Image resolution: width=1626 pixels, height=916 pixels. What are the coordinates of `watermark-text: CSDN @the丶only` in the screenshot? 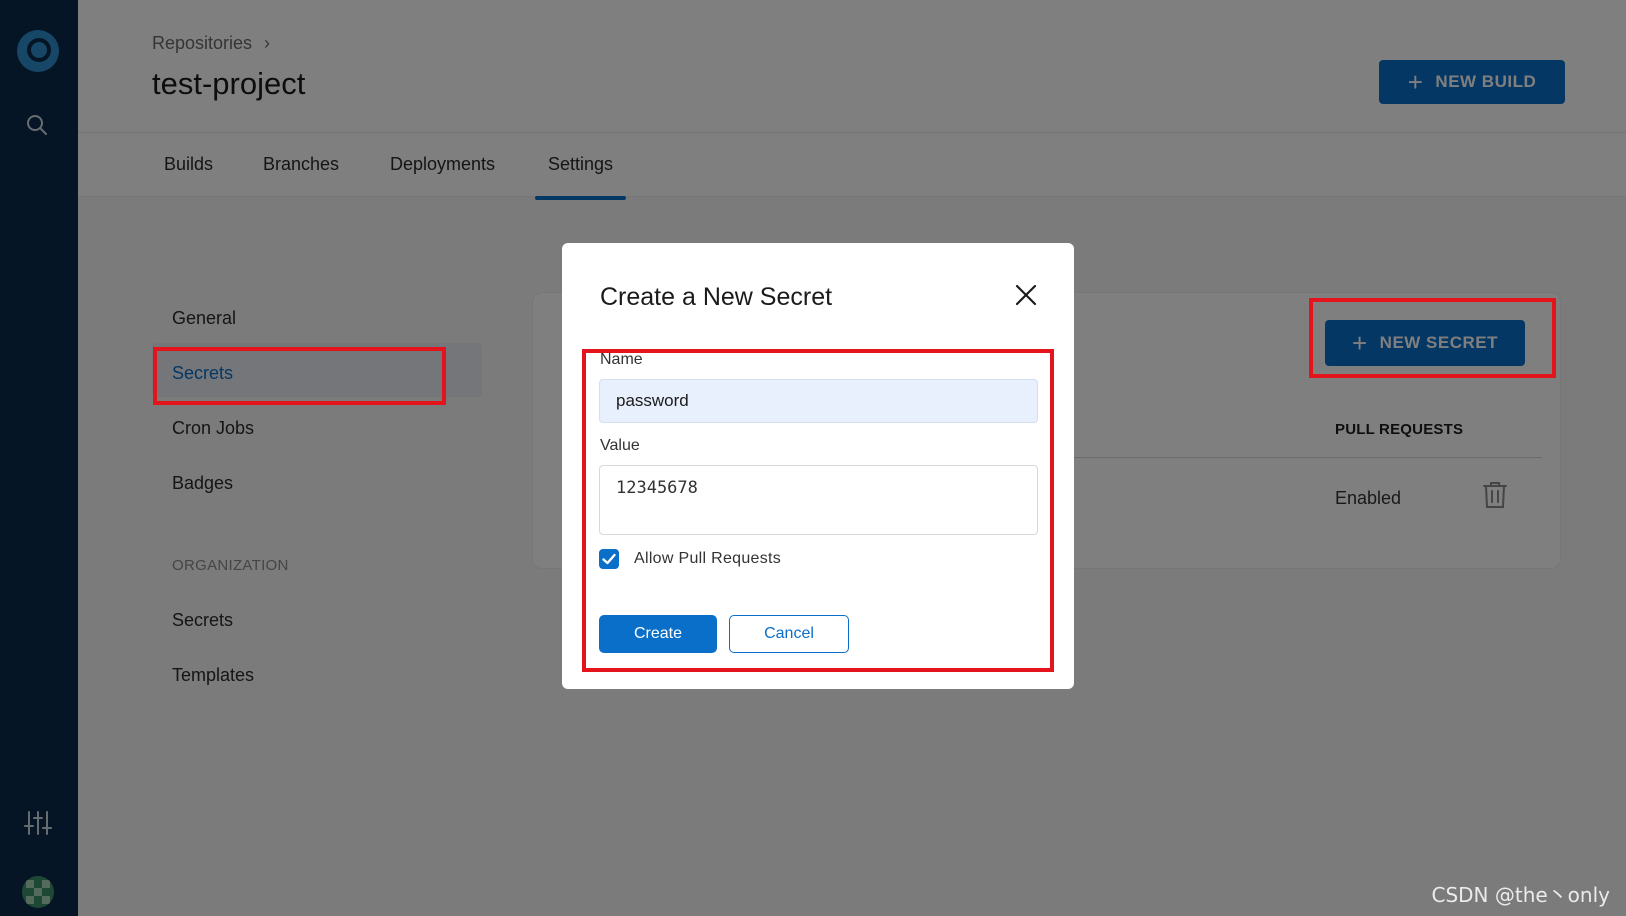 It's located at (1520, 895).